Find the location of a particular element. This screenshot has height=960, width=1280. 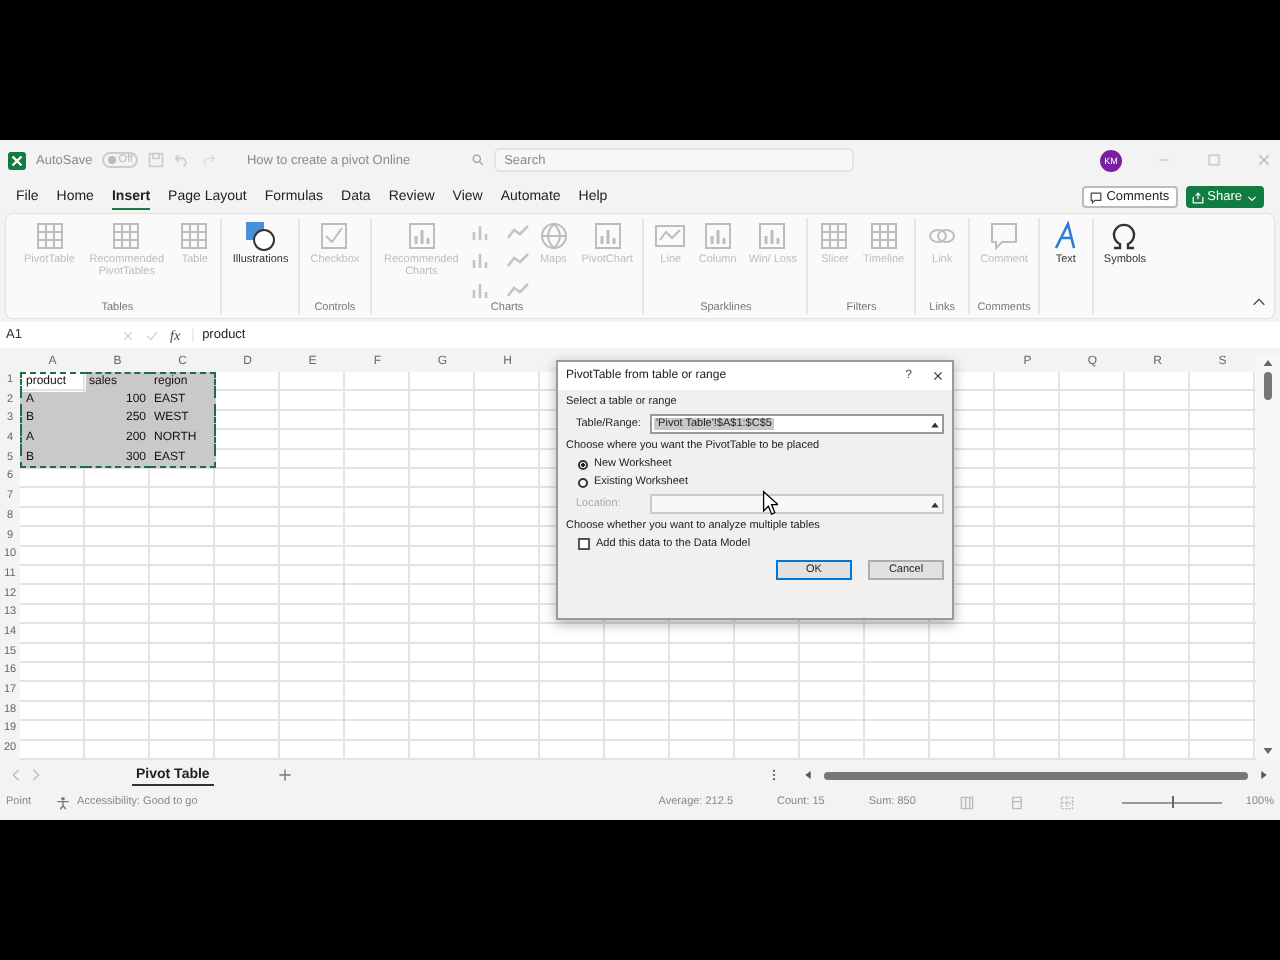

check-icon is located at coordinates (152, 335).